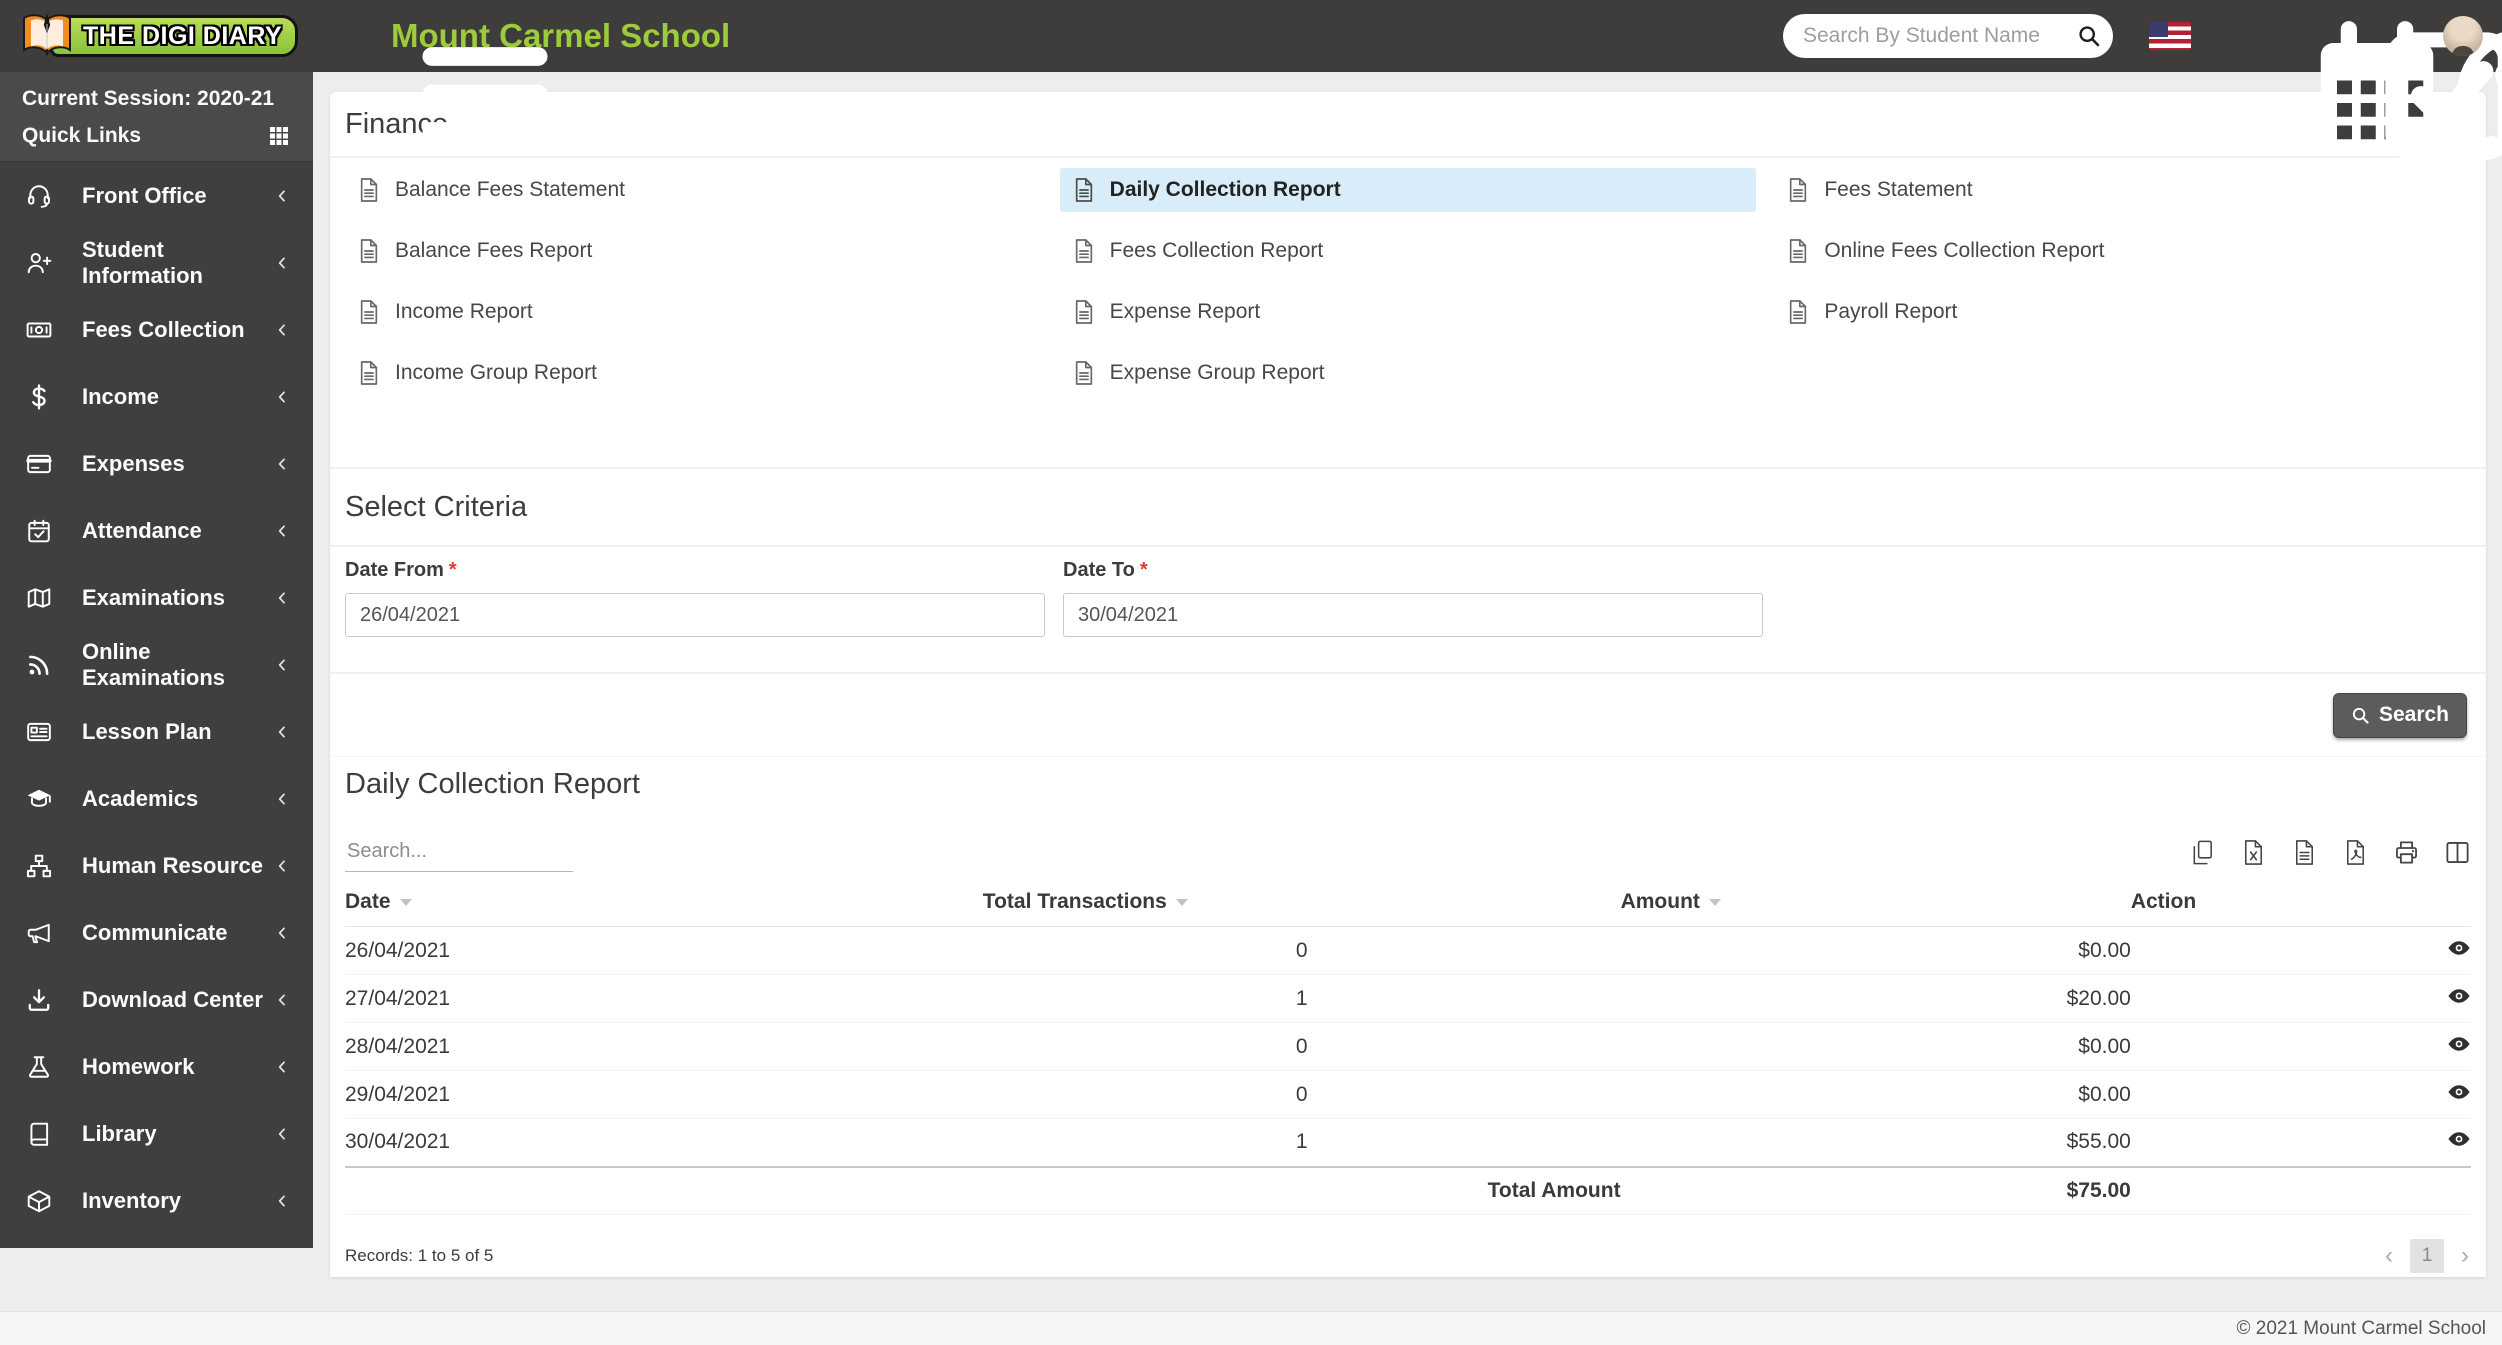 This screenshot has width=2502, height=1345. What do you see at coordinates (2389, 36) in the screenshot?
I see `whatsapp-icon` at bounding box center [2389, 36].